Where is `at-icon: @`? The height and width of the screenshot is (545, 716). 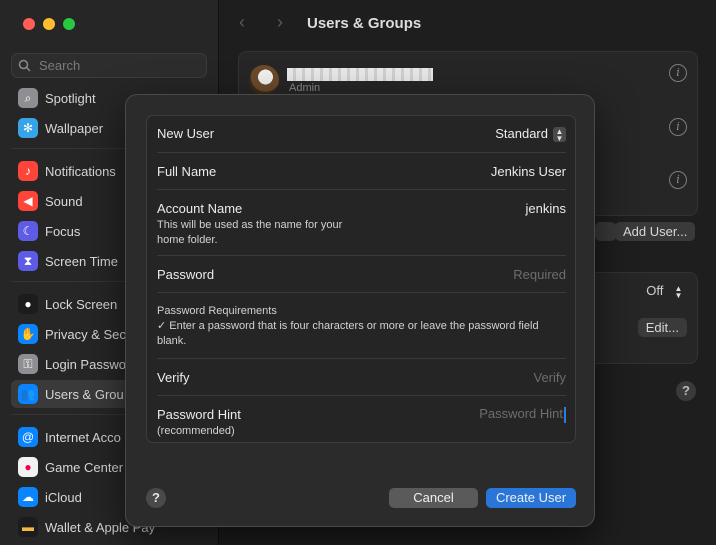
at-icon: @ is located at coordinates (28, 437).